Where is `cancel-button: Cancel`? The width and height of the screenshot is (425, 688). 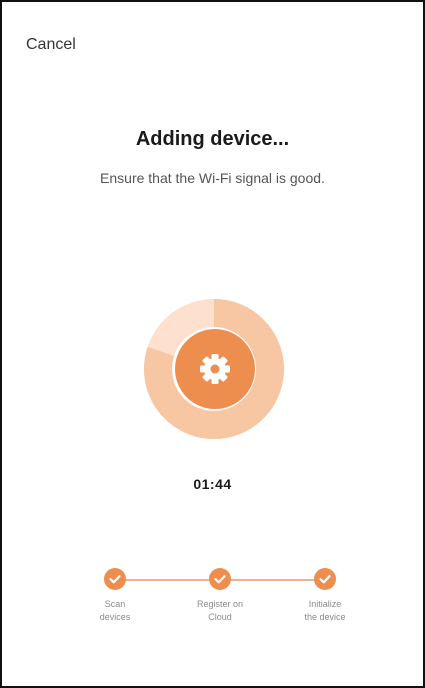 cancel-button: Cancel is located at coordinates (51, 45).